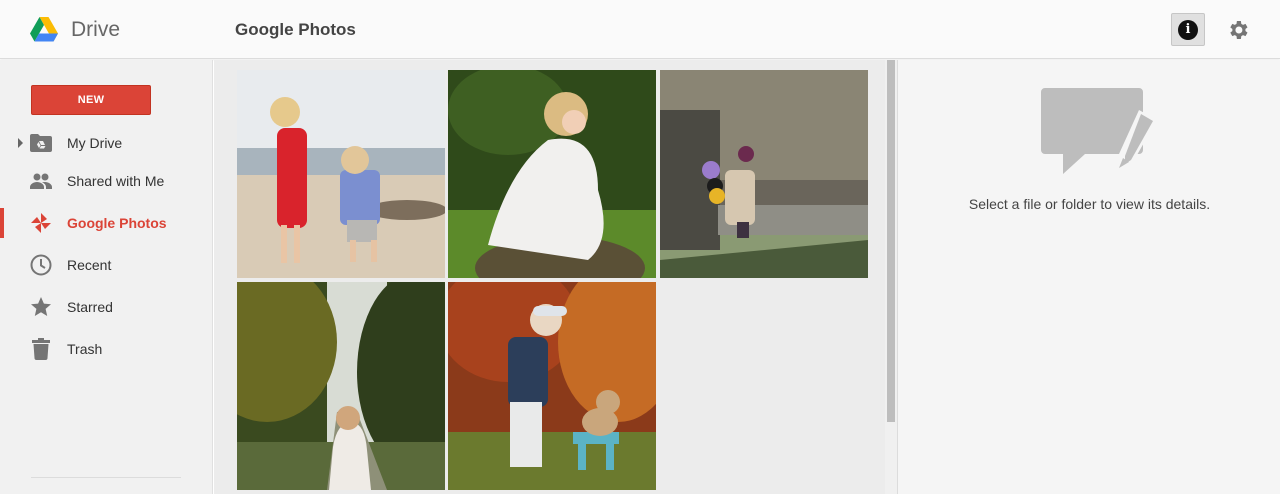 This screenshot has height=494, width=1280. Describe the element at coordinates (640, 29) in the screenshot. I see `top-bar: Drive Google Photos i` at that location.